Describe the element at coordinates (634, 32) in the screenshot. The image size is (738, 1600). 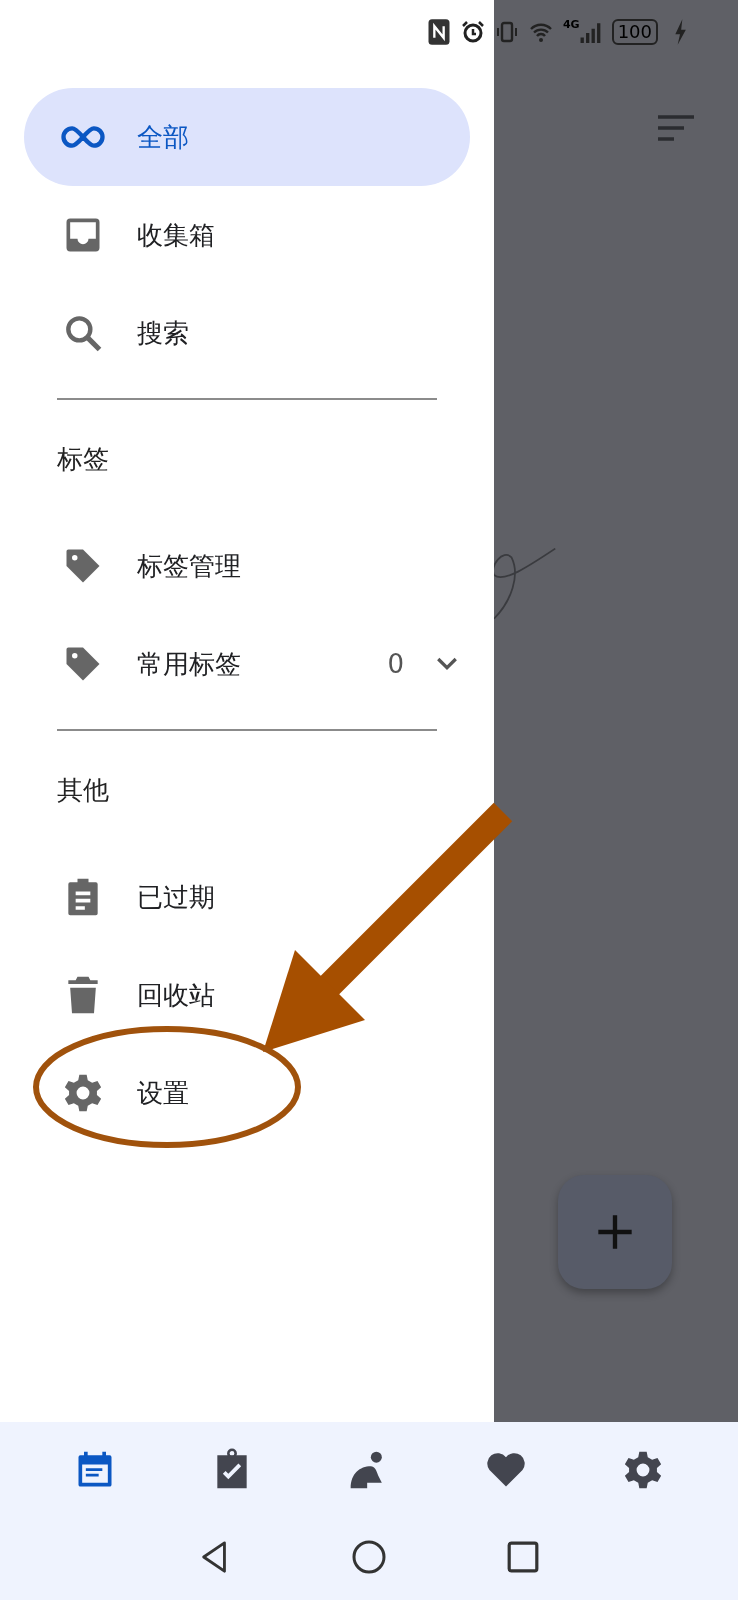
I see `battery-level: 100` at that location.